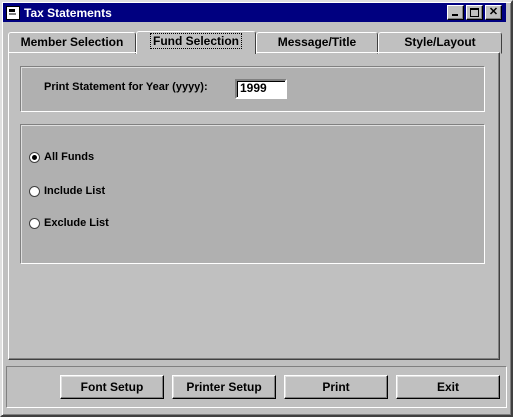 Image resolution: width=513 pixels, height=417 pixels. I want to click on minimize-button, so click(455, 12).